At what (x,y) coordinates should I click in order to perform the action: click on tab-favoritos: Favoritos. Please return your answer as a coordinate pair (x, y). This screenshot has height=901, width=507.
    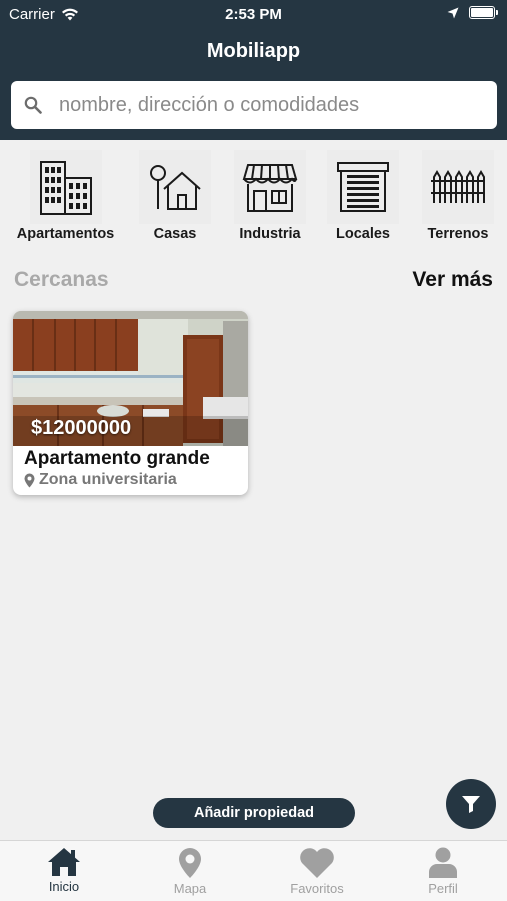
    Looking at the image, I should click on (317, 871).